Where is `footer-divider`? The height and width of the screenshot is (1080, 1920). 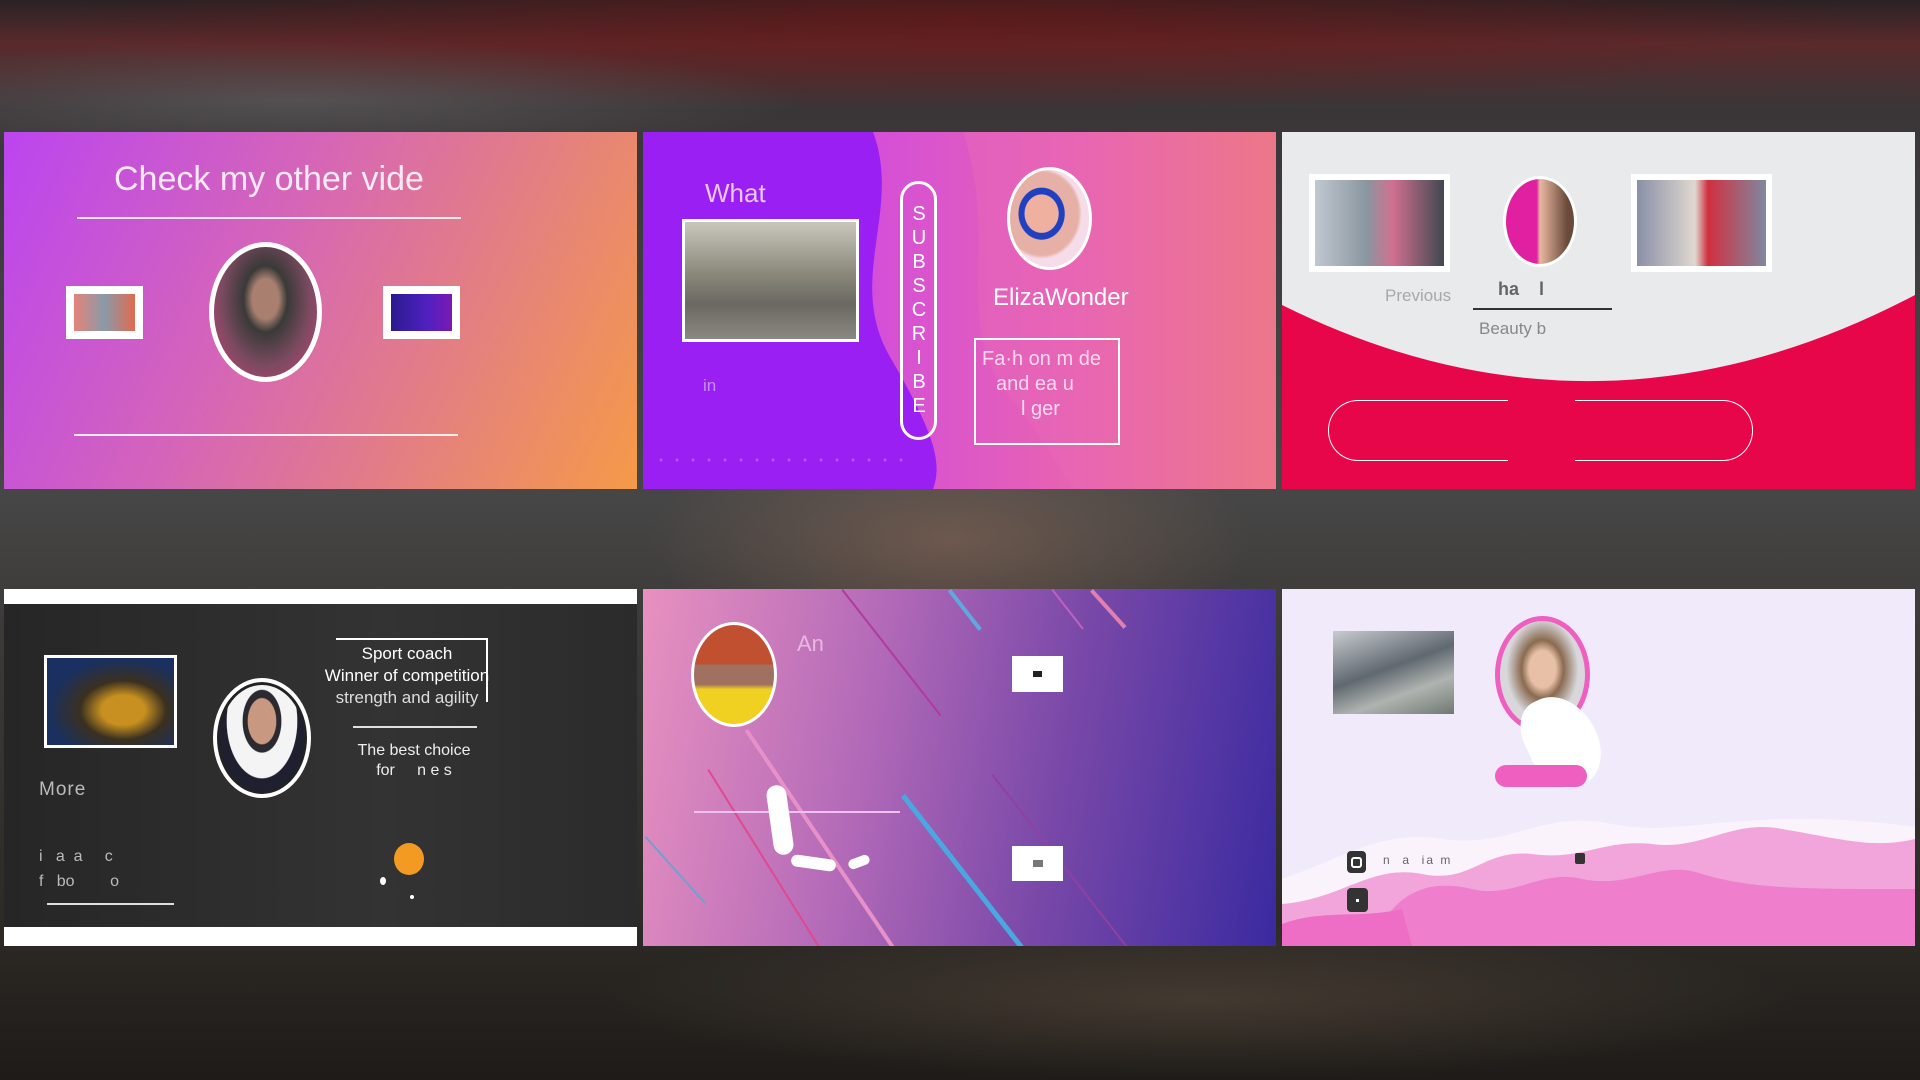
footer-divider is located at coordinates (110, 904).